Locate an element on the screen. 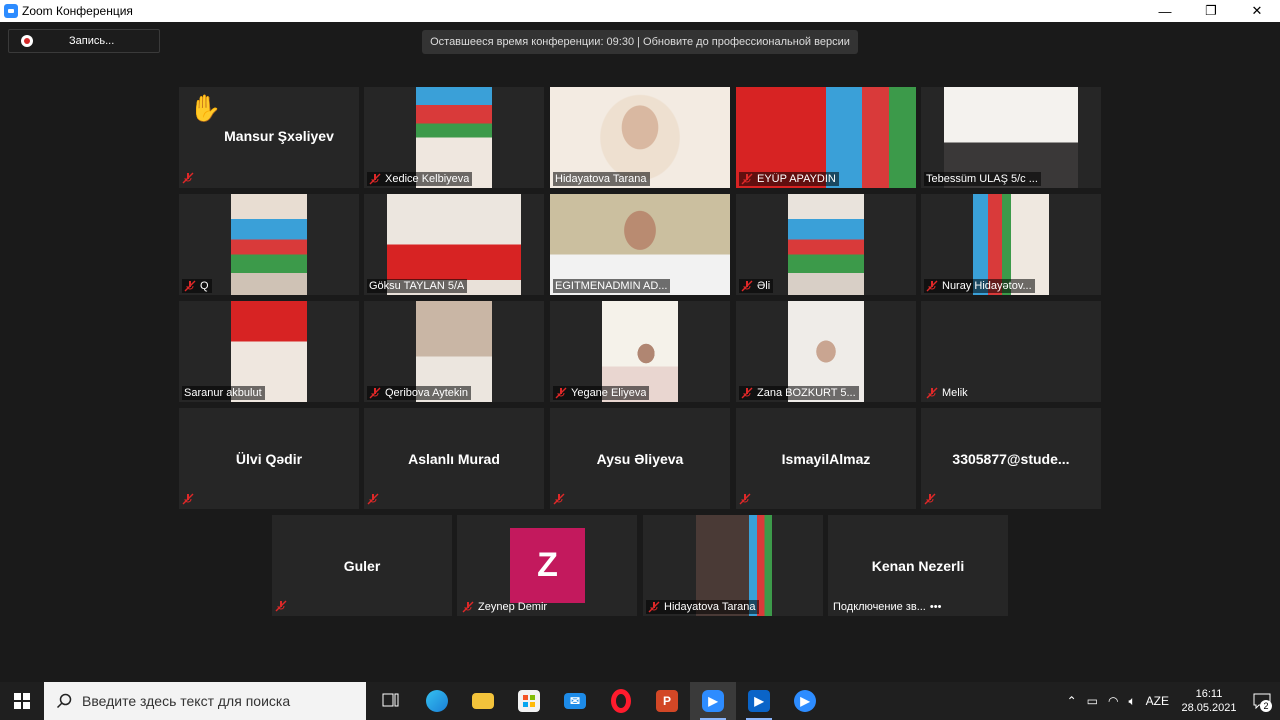 Image resolution: width=1280 pixels, height=720 pixels. clock: 16:11 28.05.2021 is located at coordinates (1209, 701).